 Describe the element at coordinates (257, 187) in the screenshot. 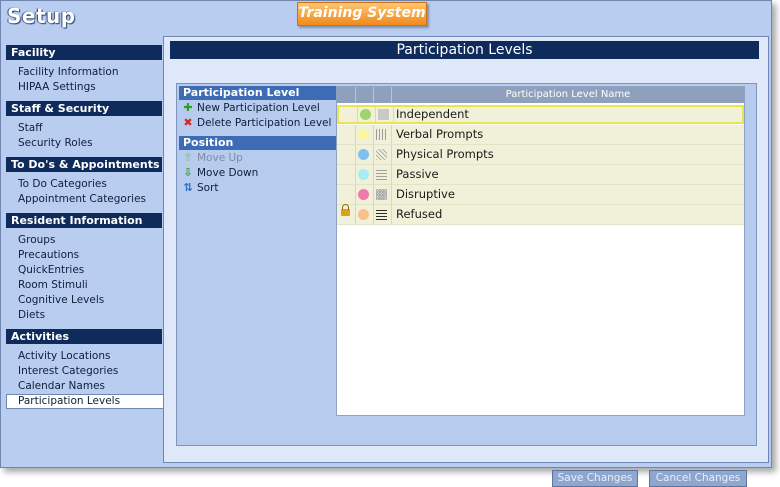

I see `sort-button: ⇅ Sort` at that location.